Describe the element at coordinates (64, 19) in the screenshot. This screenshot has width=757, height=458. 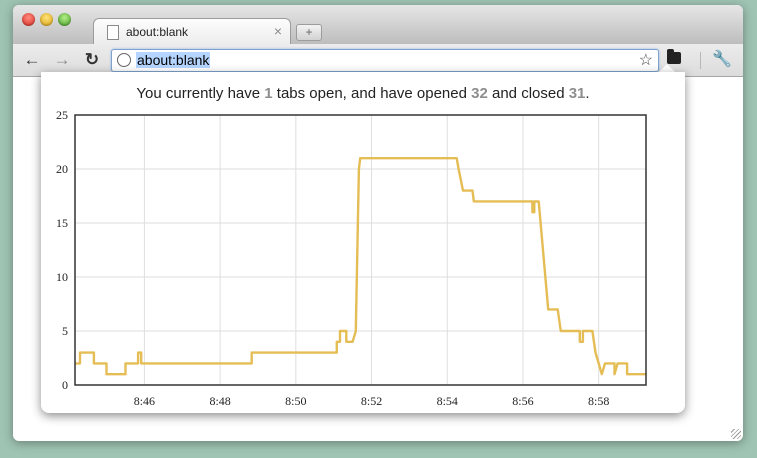
I see `zoom-window-button` at that location.